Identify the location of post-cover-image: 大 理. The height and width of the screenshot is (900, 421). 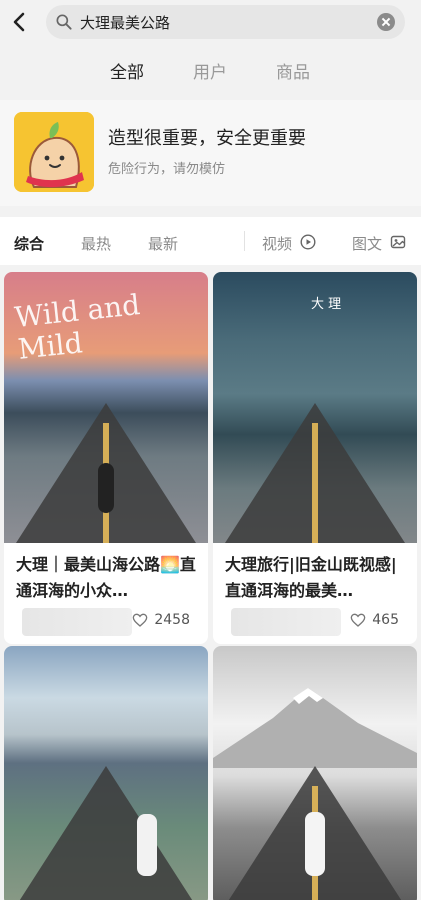
(315, 407).